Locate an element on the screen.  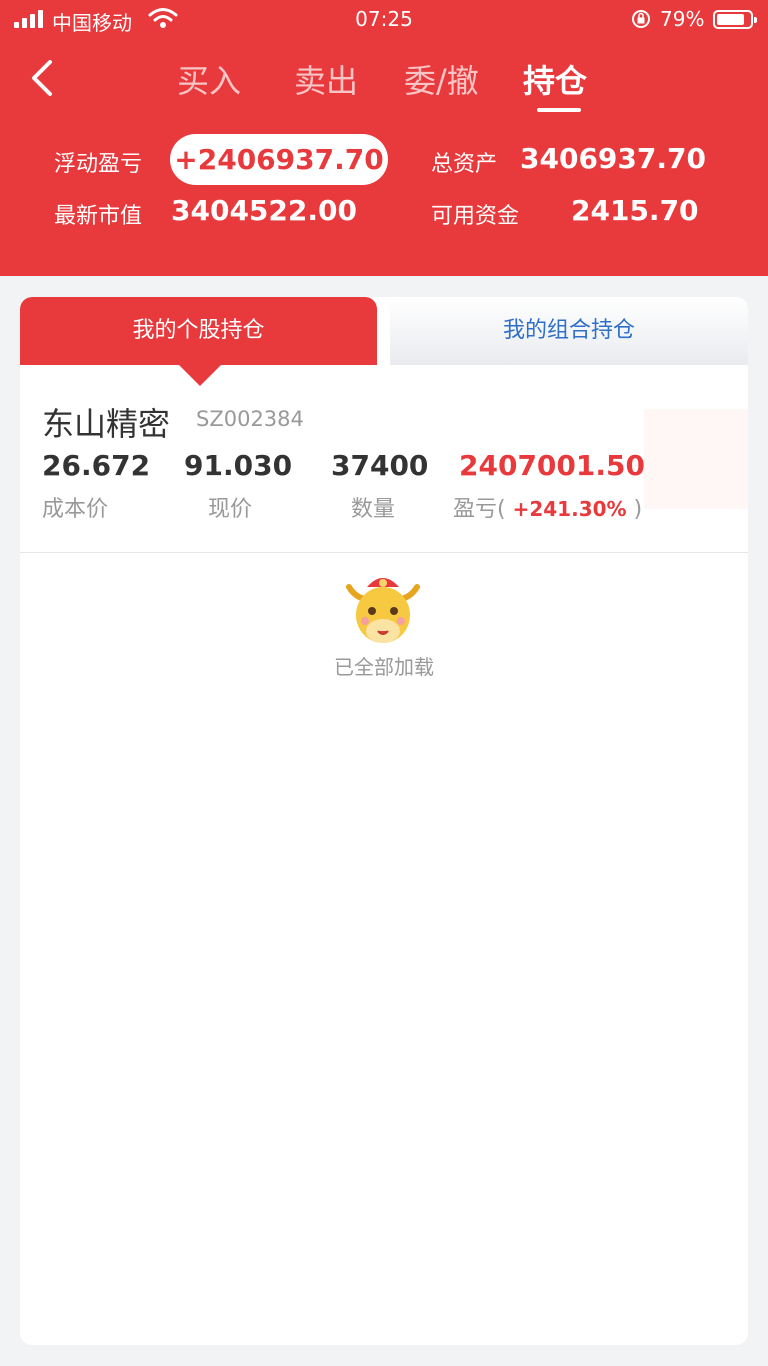
floating-pnl-value: +2406937.70 is located at coordinates (279, 159).